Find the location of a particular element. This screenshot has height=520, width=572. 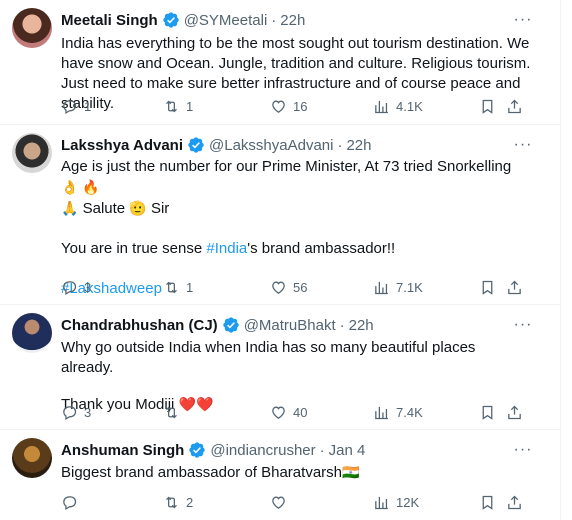

user-handle: @LaksshyaAdvani is located at coordinates (271, 145).